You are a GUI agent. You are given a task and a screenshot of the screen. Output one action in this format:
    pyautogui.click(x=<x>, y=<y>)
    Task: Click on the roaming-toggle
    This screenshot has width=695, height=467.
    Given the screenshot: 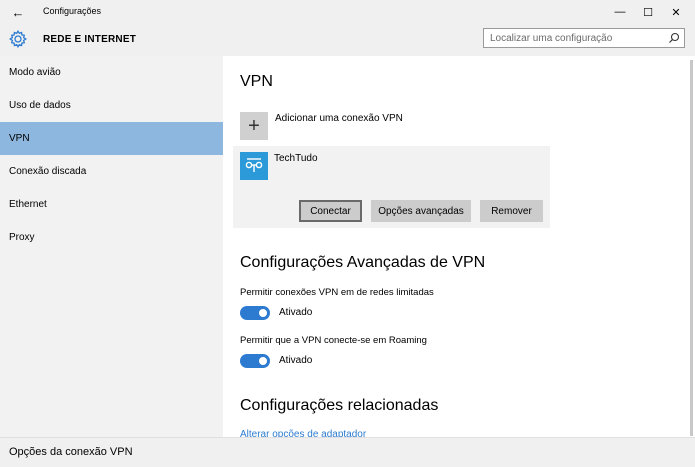 What is the action you would take?
    pyautogui.click(x=255, y=361)
    